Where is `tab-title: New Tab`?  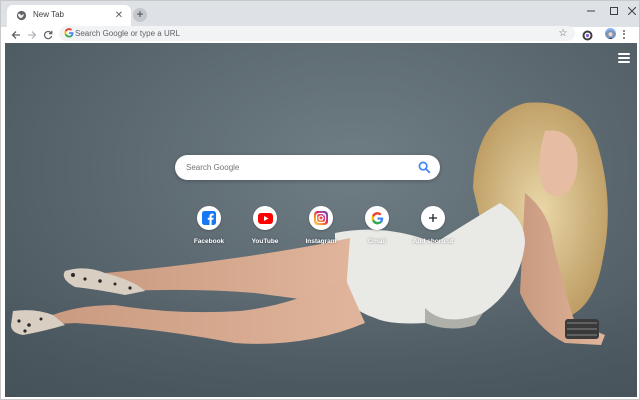 tab-title: New Tab is located at coordinates (48, 14).